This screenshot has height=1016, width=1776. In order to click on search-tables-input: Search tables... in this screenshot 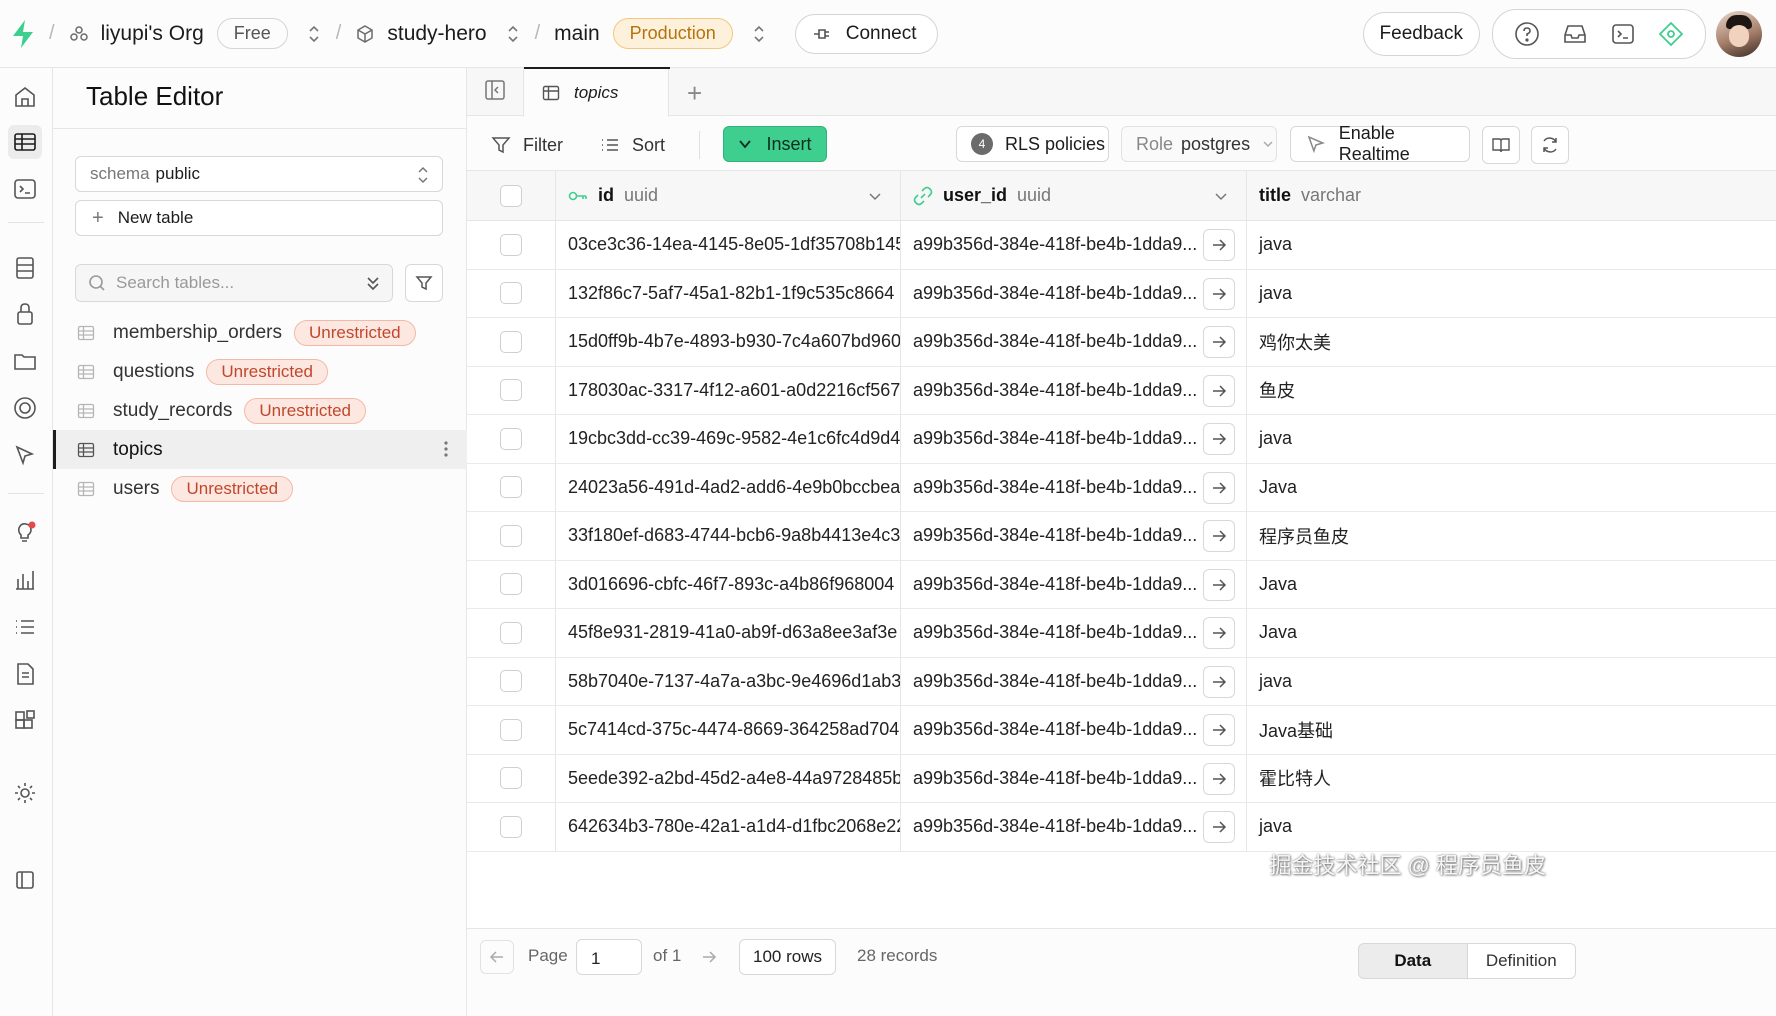, I will do `click(234, 283)`.